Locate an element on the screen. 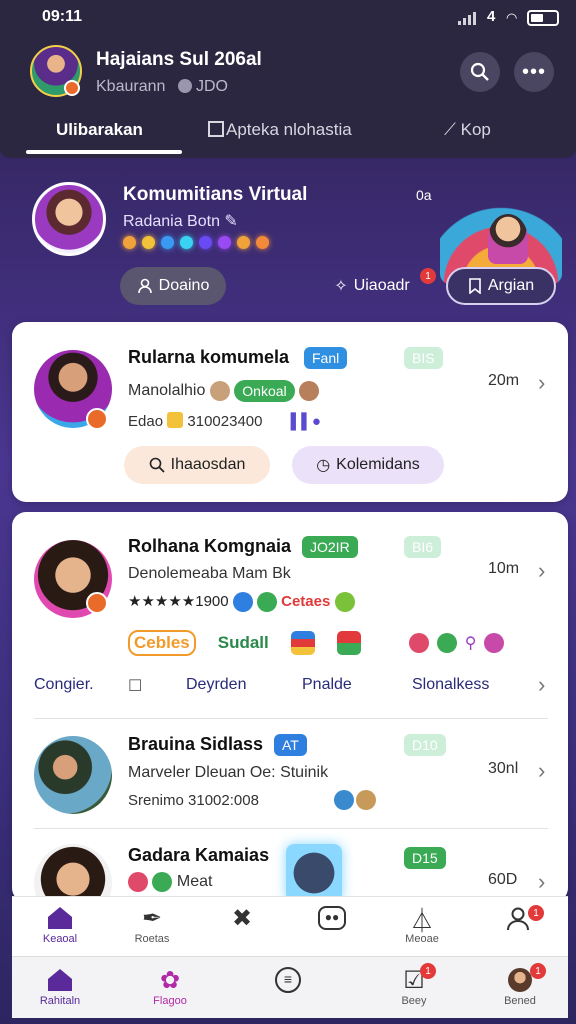 This screenshot has width=576, height=1024. nav-home: Rahitaln is located at coordinates (60, 986).